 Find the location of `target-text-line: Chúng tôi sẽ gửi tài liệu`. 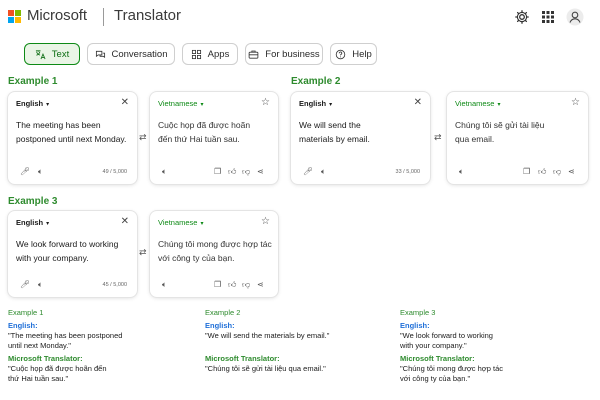

target-text-line: Chúng tôi sẽ gửi tài liệu is located at coordinates (500, 125).